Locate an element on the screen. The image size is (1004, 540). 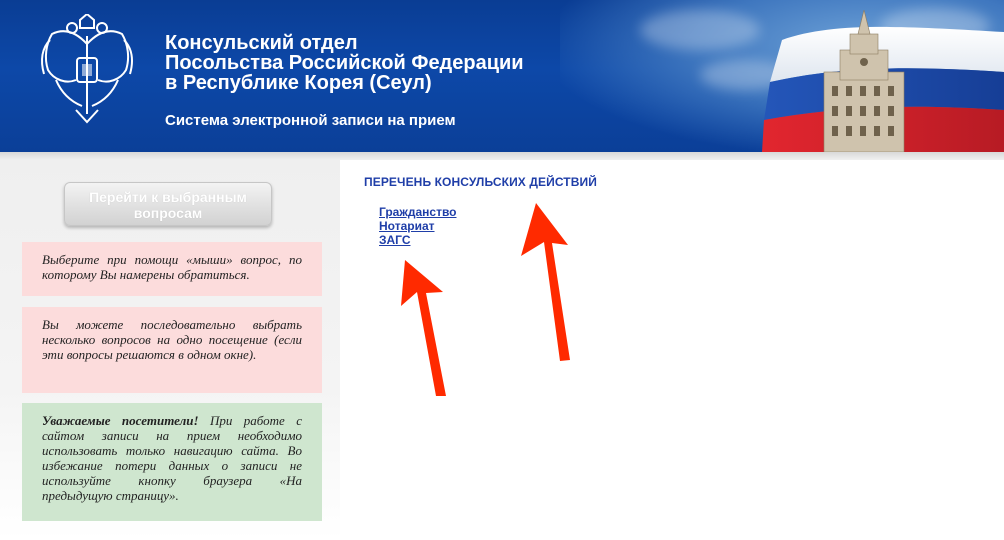
link-citizenship: Гражданство is located at coordinates (418, 212).